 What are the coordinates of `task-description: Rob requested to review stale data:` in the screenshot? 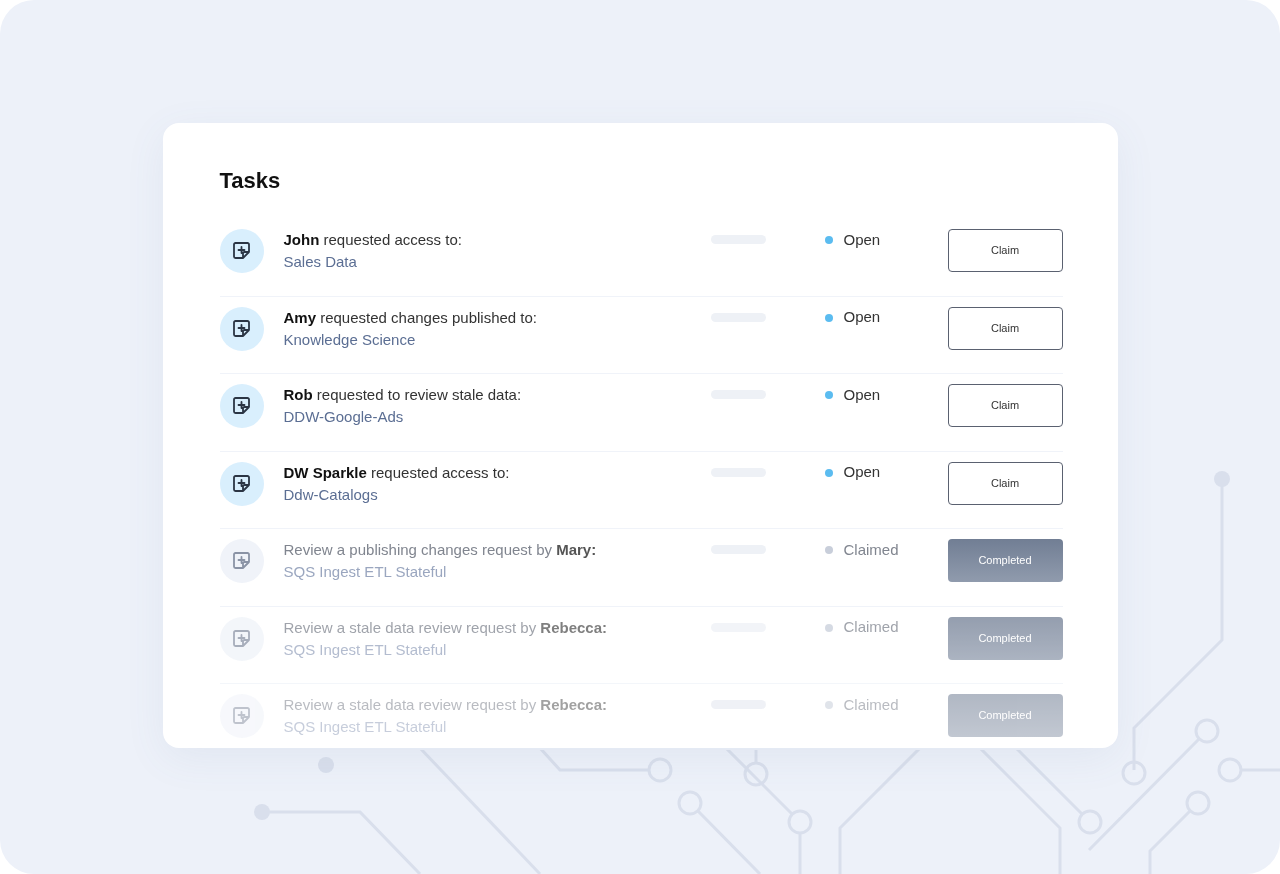 It's located at (403, 395).